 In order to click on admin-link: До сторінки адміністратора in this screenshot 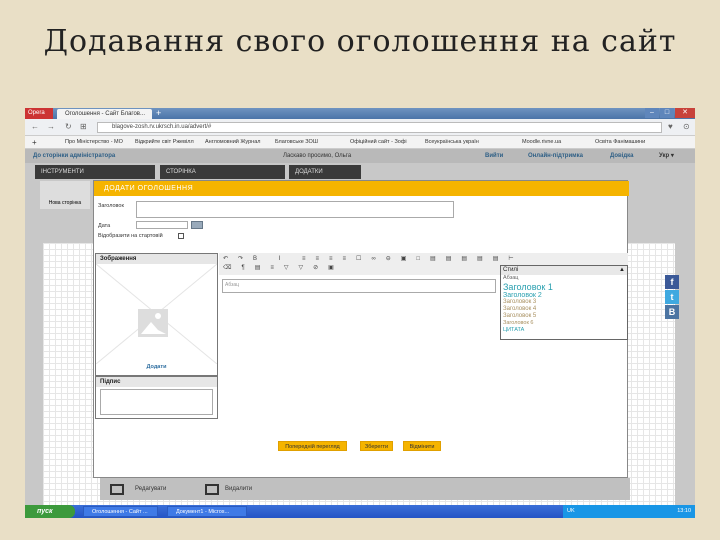, I will do `click(74, 156)`.